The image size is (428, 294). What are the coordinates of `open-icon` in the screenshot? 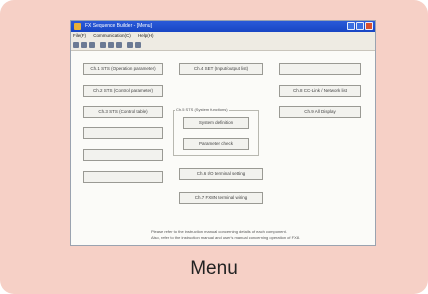 It's located at (84, 45).